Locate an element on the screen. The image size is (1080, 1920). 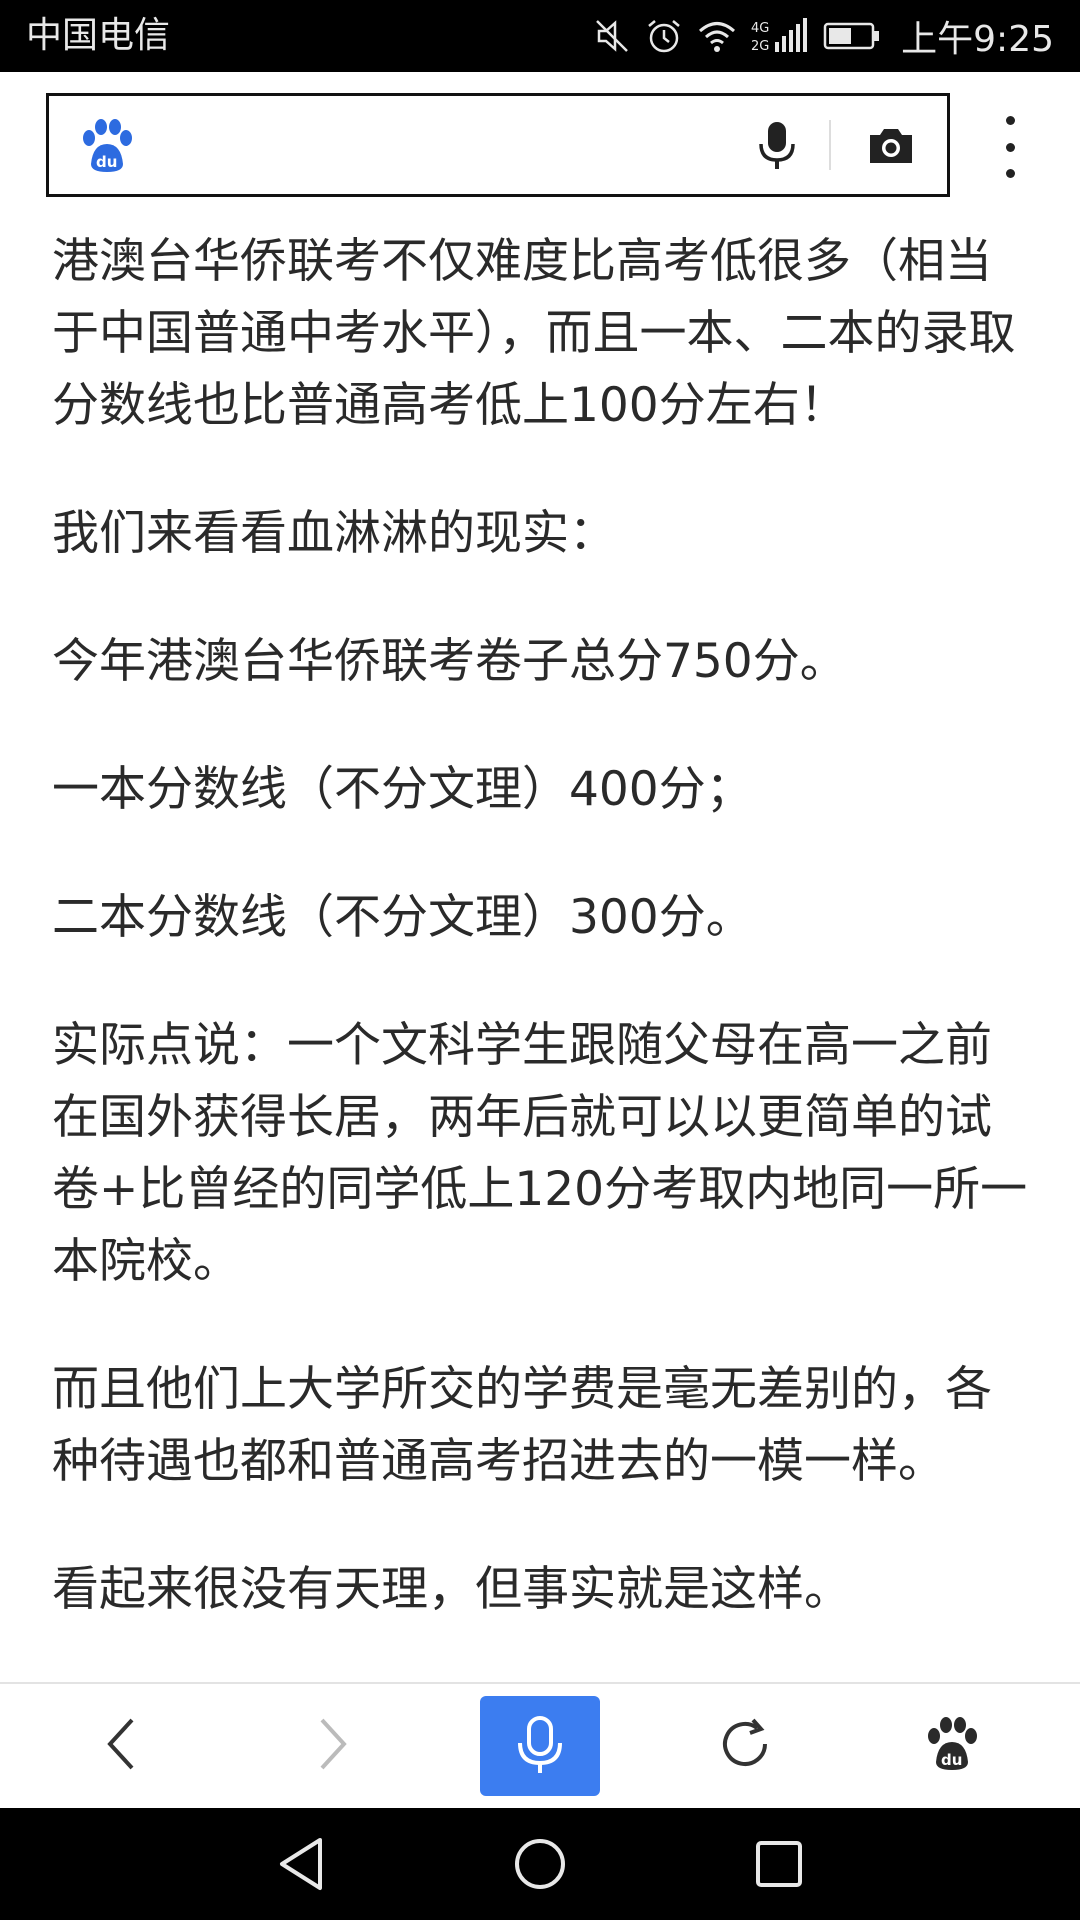
article-paragraph: 二本分数线（不分文理）300分。 is located at coordinates (402, 917).